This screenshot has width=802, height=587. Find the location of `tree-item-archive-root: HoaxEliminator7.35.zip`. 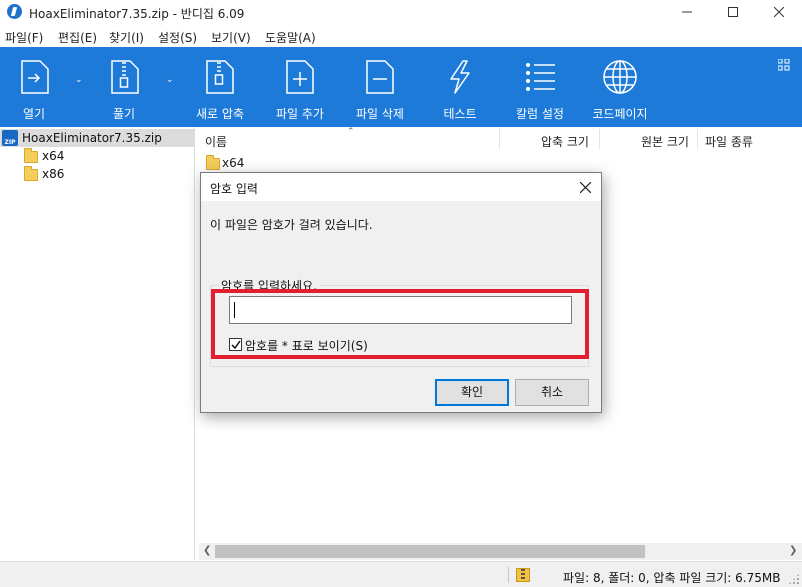

tree-item-archive-root: HoaxEliminator7.35.zip is located at coordinates (97, 138).